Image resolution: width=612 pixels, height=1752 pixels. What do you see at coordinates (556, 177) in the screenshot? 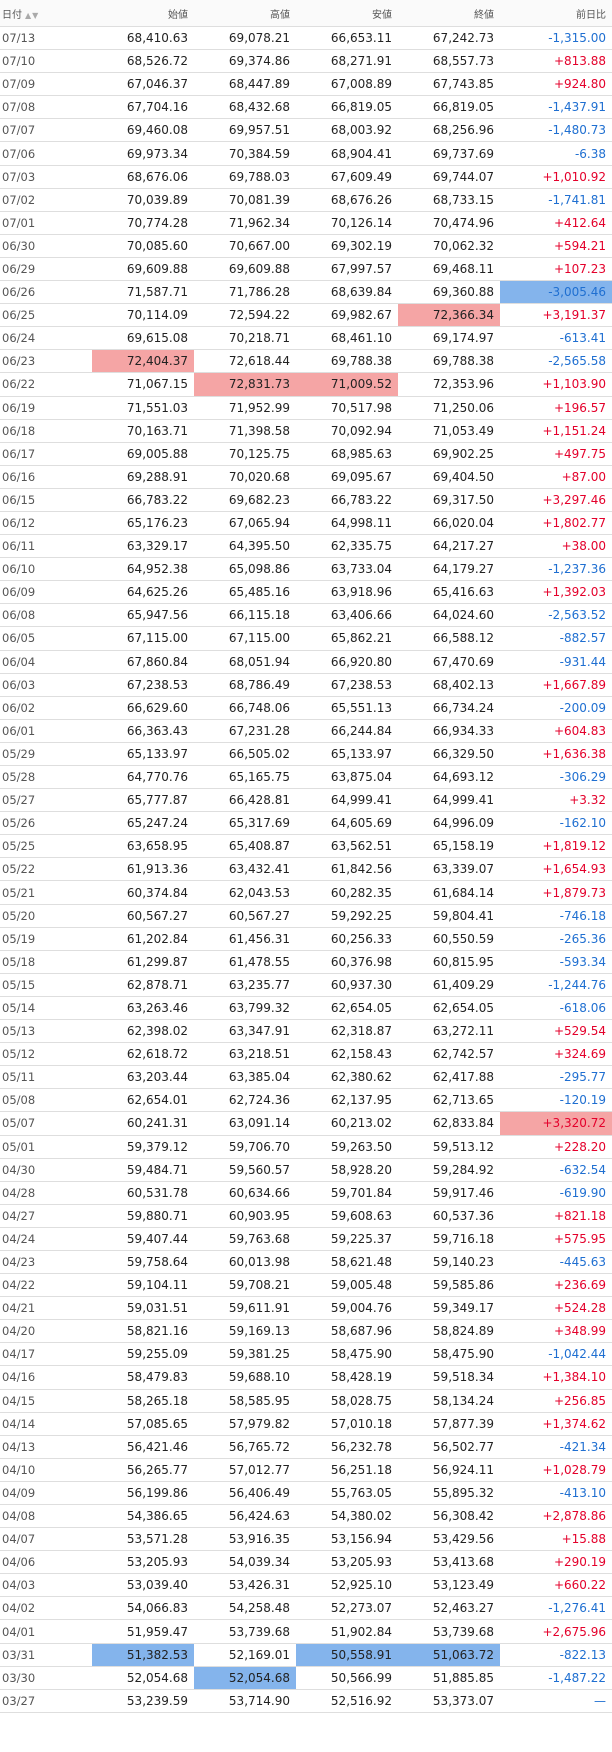
I see `cell-change: +1,010.92` at bounding box center [556, 177].